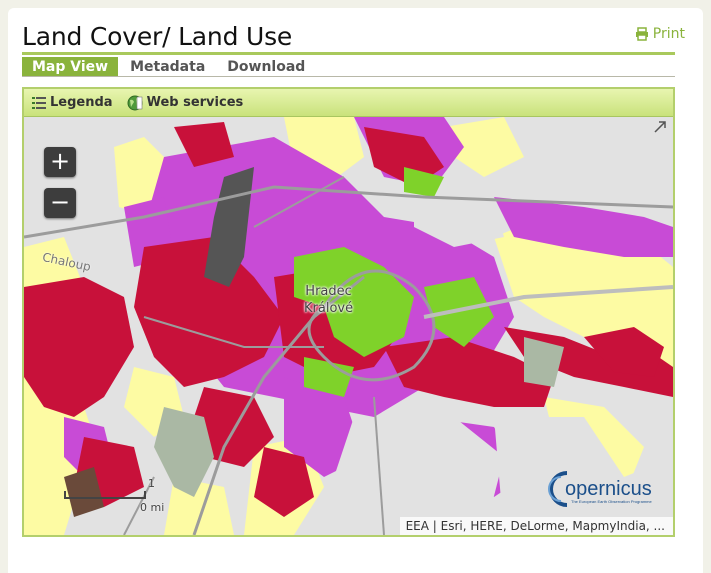 This screenshot has height=573, width=711. I want to click on legend-label: Legenda, so click(81, 102).